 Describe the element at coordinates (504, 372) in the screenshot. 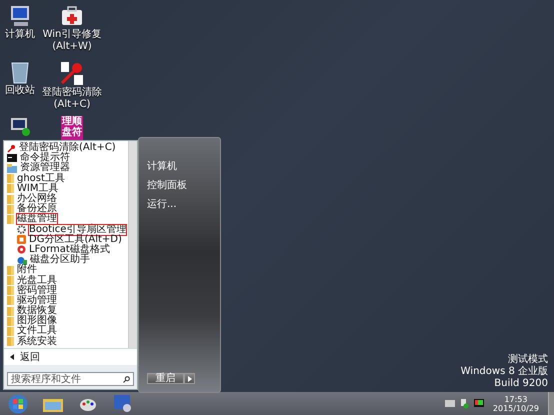

I see `system-info-text: Windows 8 企业版` at that location.